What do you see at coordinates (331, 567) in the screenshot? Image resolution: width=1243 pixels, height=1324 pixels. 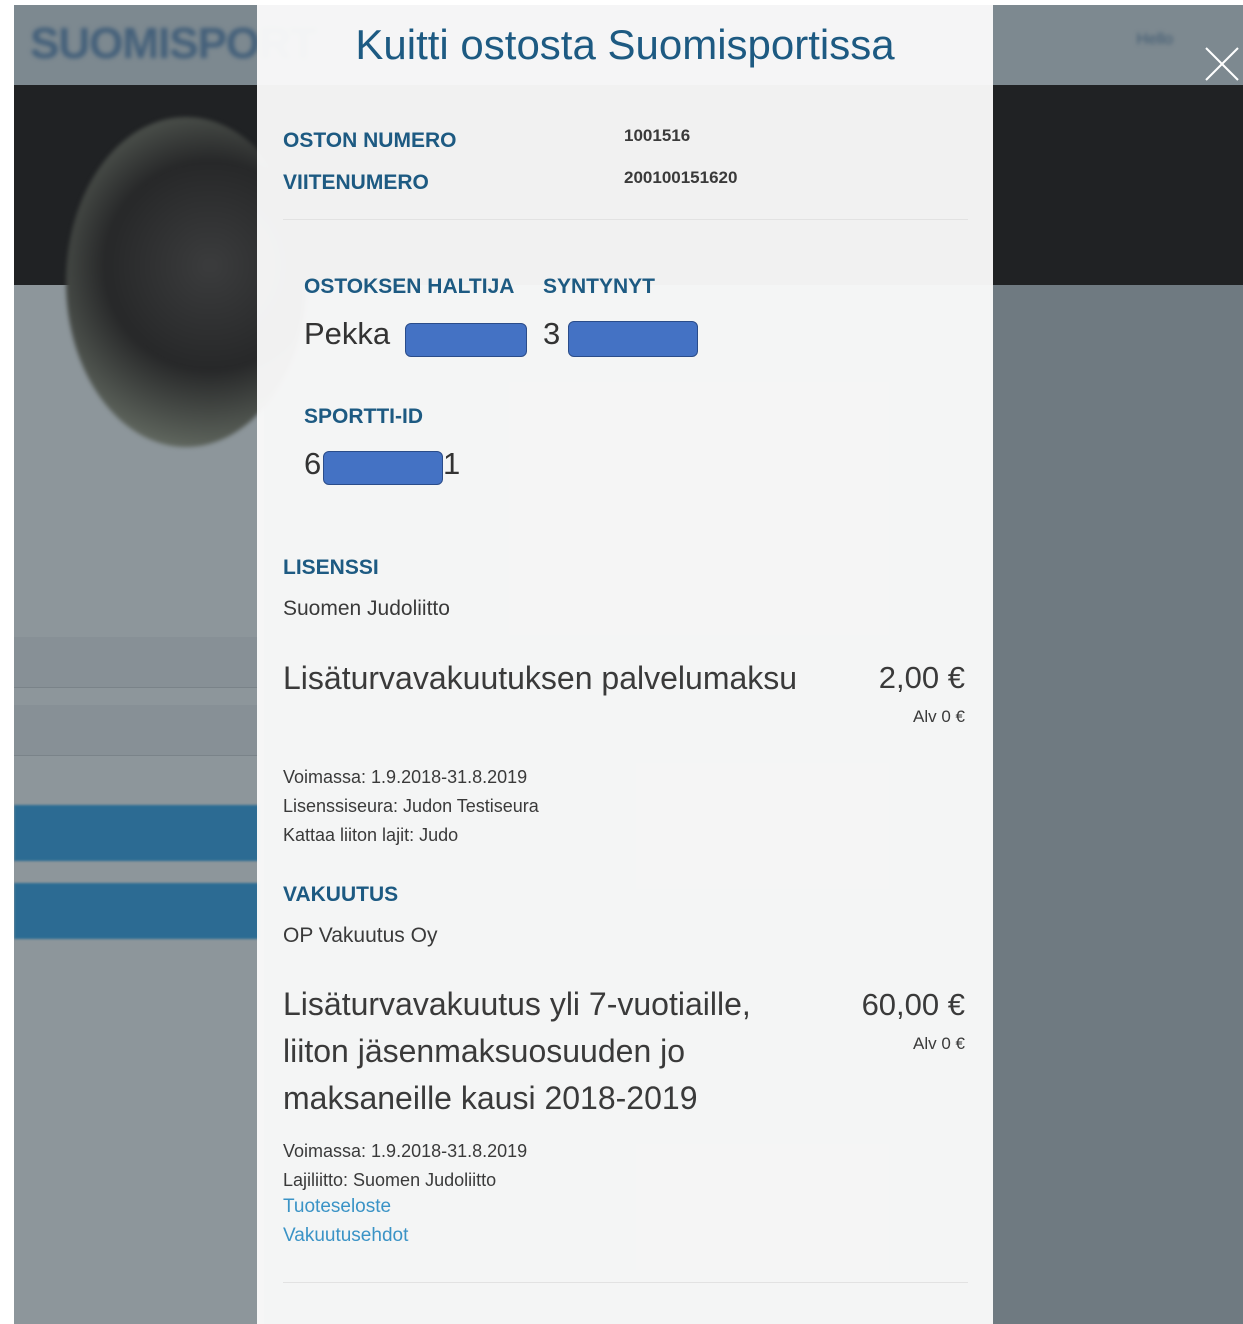 I see `license-section-label: LISENSSI` at bounding box center [331, 567].